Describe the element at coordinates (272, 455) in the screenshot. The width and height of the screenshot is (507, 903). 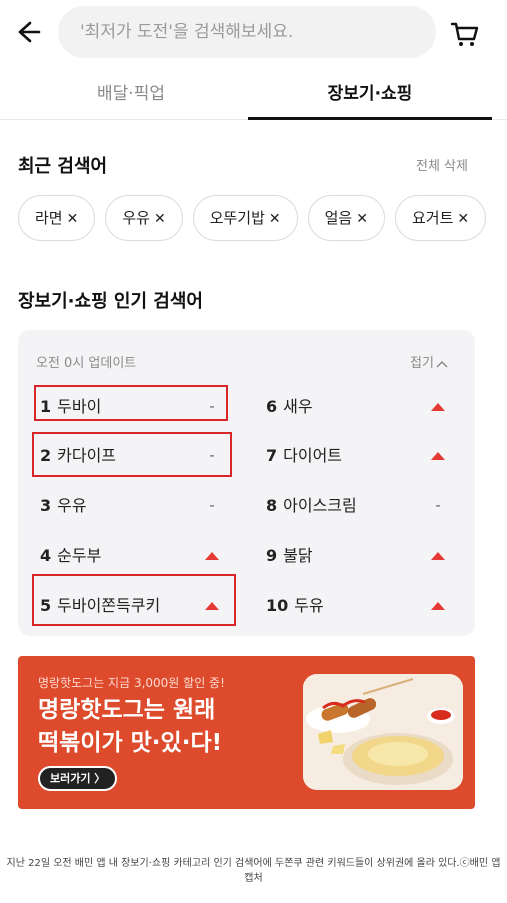
I see `rank-number: 7` at that location.